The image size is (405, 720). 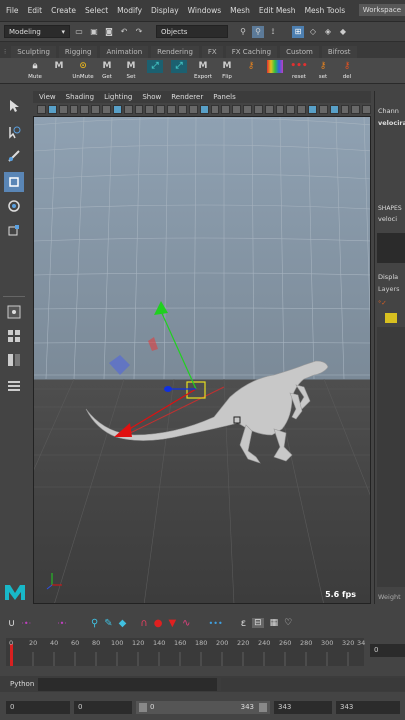 What do you see at coordinates (182, 109) in the screenshot?
I see `wireframe-icon` at bounding box center [182, 109].